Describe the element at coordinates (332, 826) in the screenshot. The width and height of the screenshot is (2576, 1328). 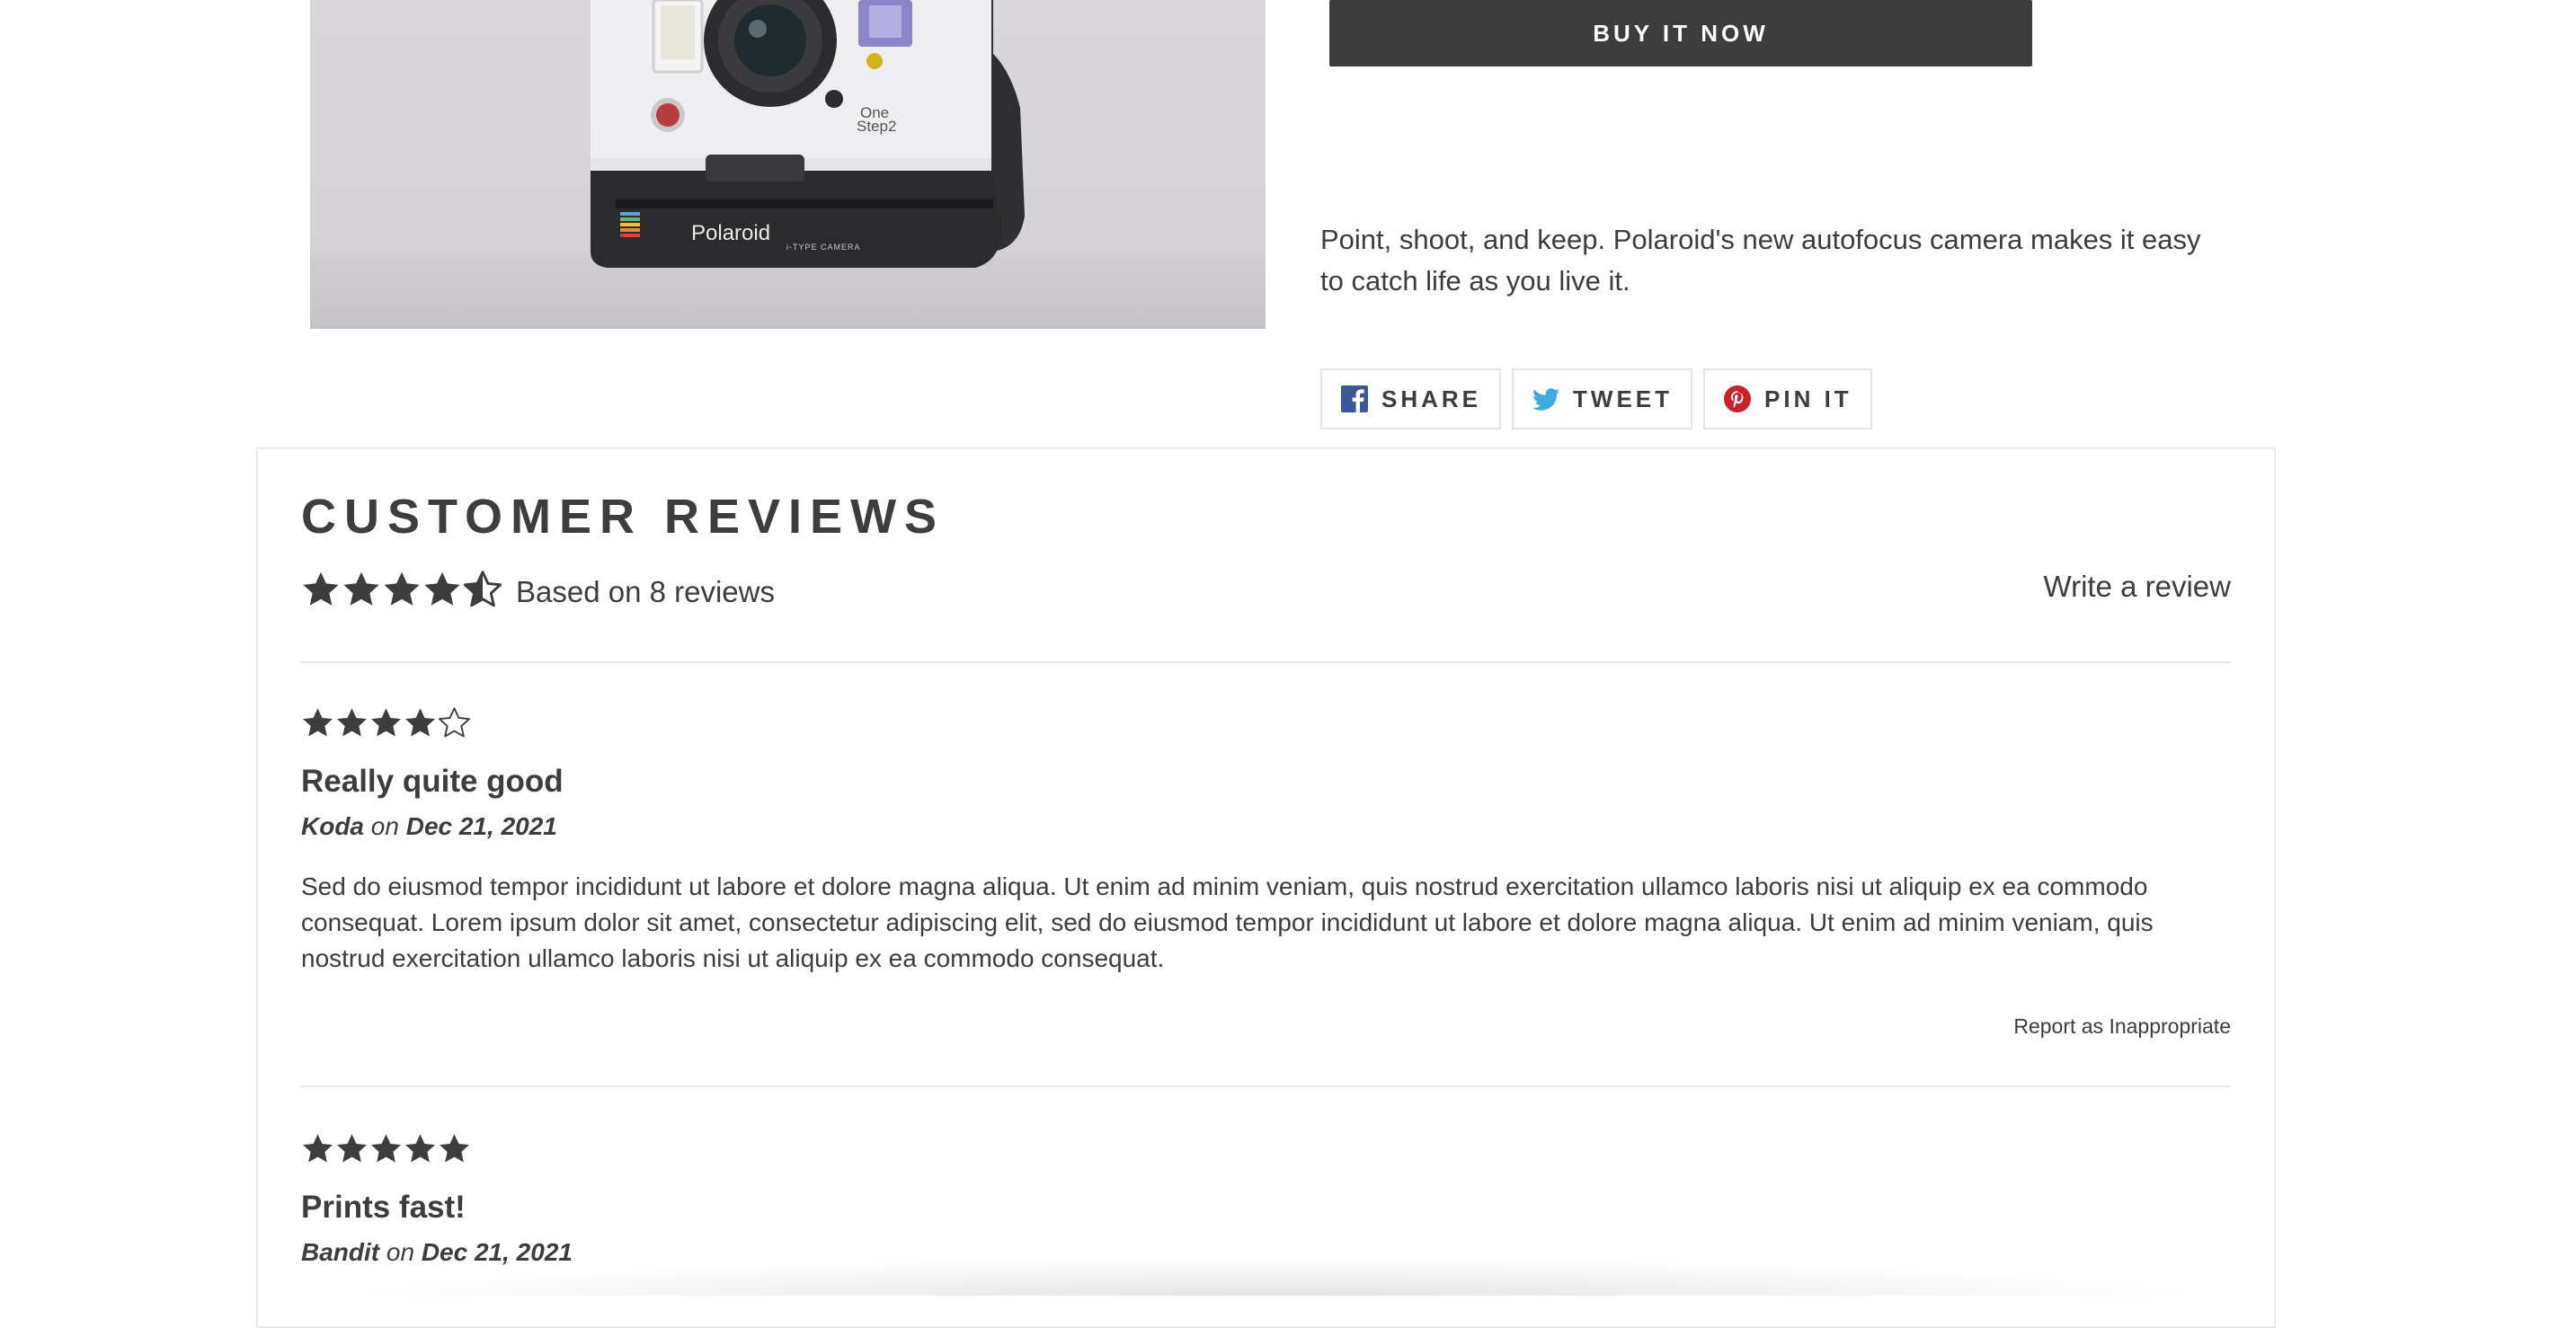
I see `review-author: Koda` at that location.